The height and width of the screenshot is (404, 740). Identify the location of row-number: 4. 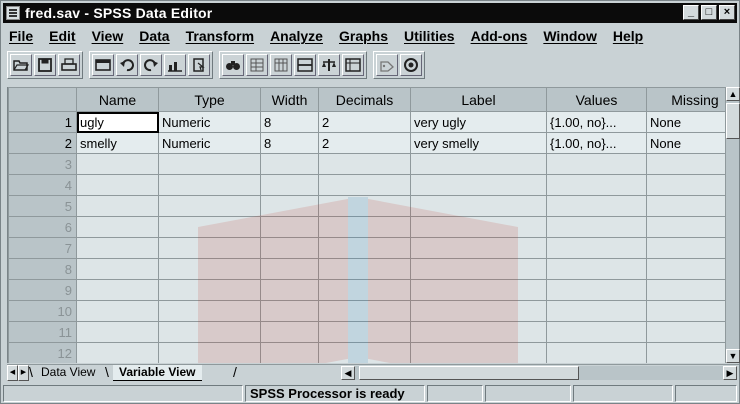
(42, 185).